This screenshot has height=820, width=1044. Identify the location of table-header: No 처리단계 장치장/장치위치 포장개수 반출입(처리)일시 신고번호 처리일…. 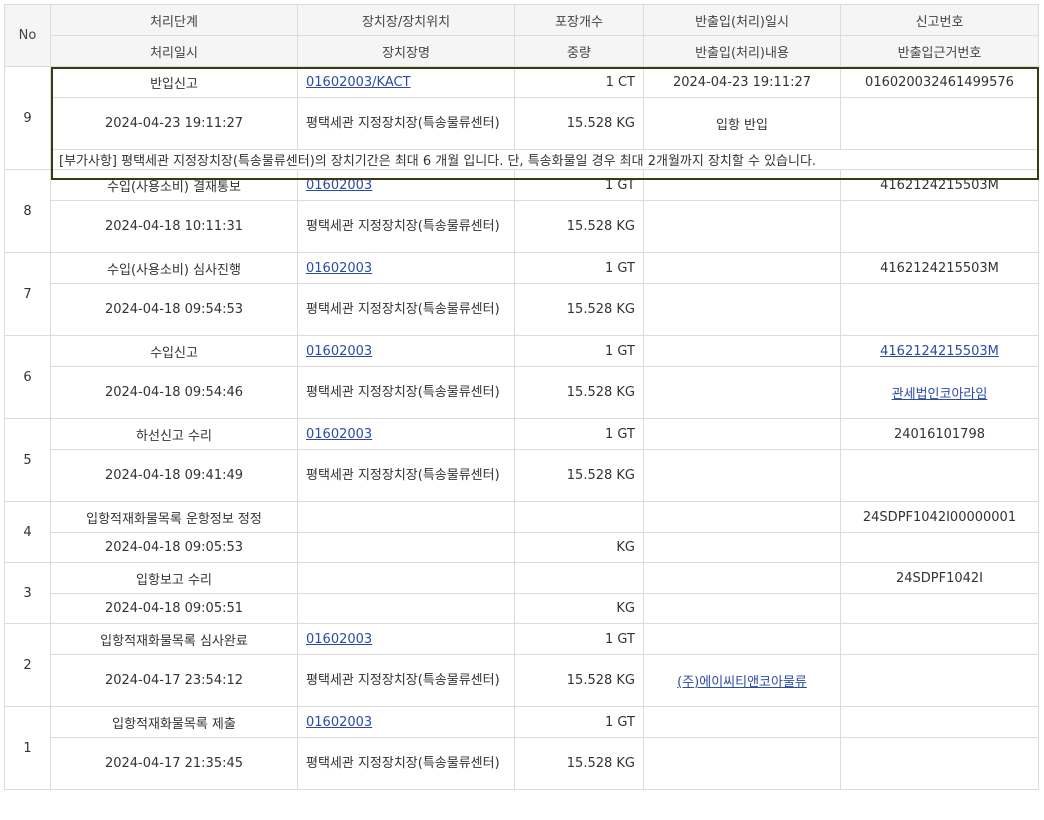
(521, 35).